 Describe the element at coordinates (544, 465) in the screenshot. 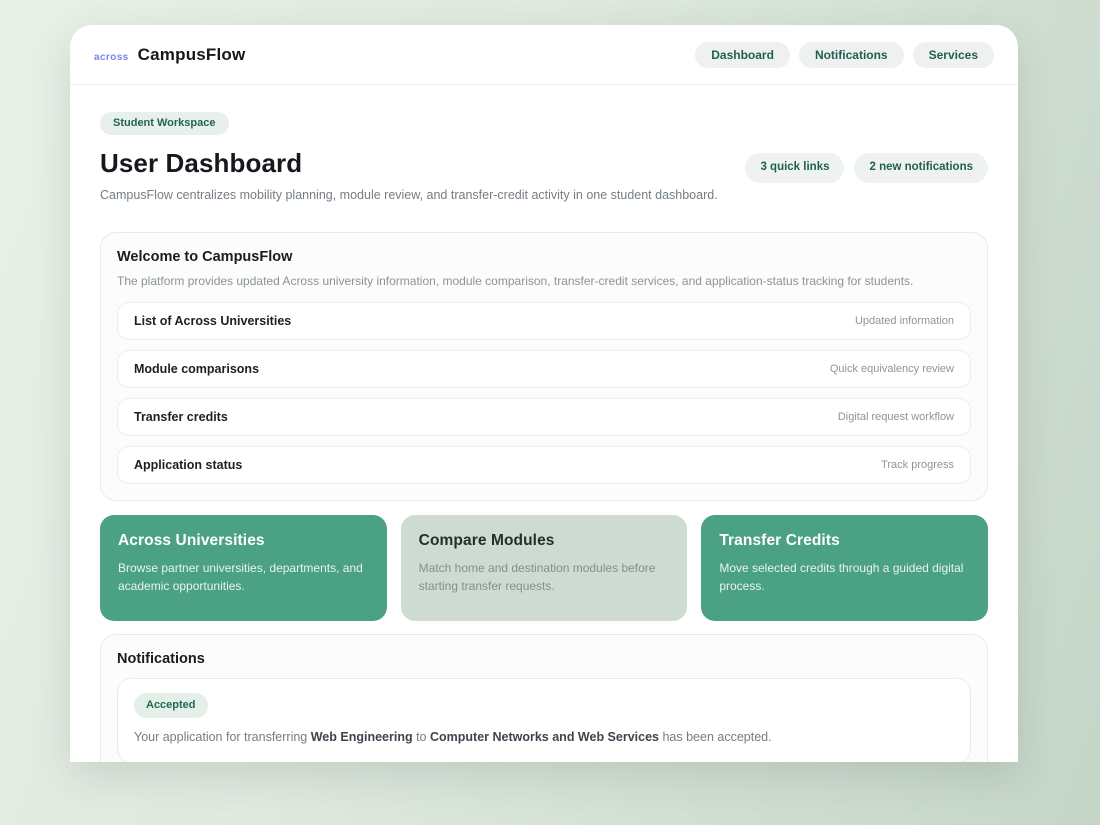

I see `quick-row-application-status: Application status Track progress` at that location.